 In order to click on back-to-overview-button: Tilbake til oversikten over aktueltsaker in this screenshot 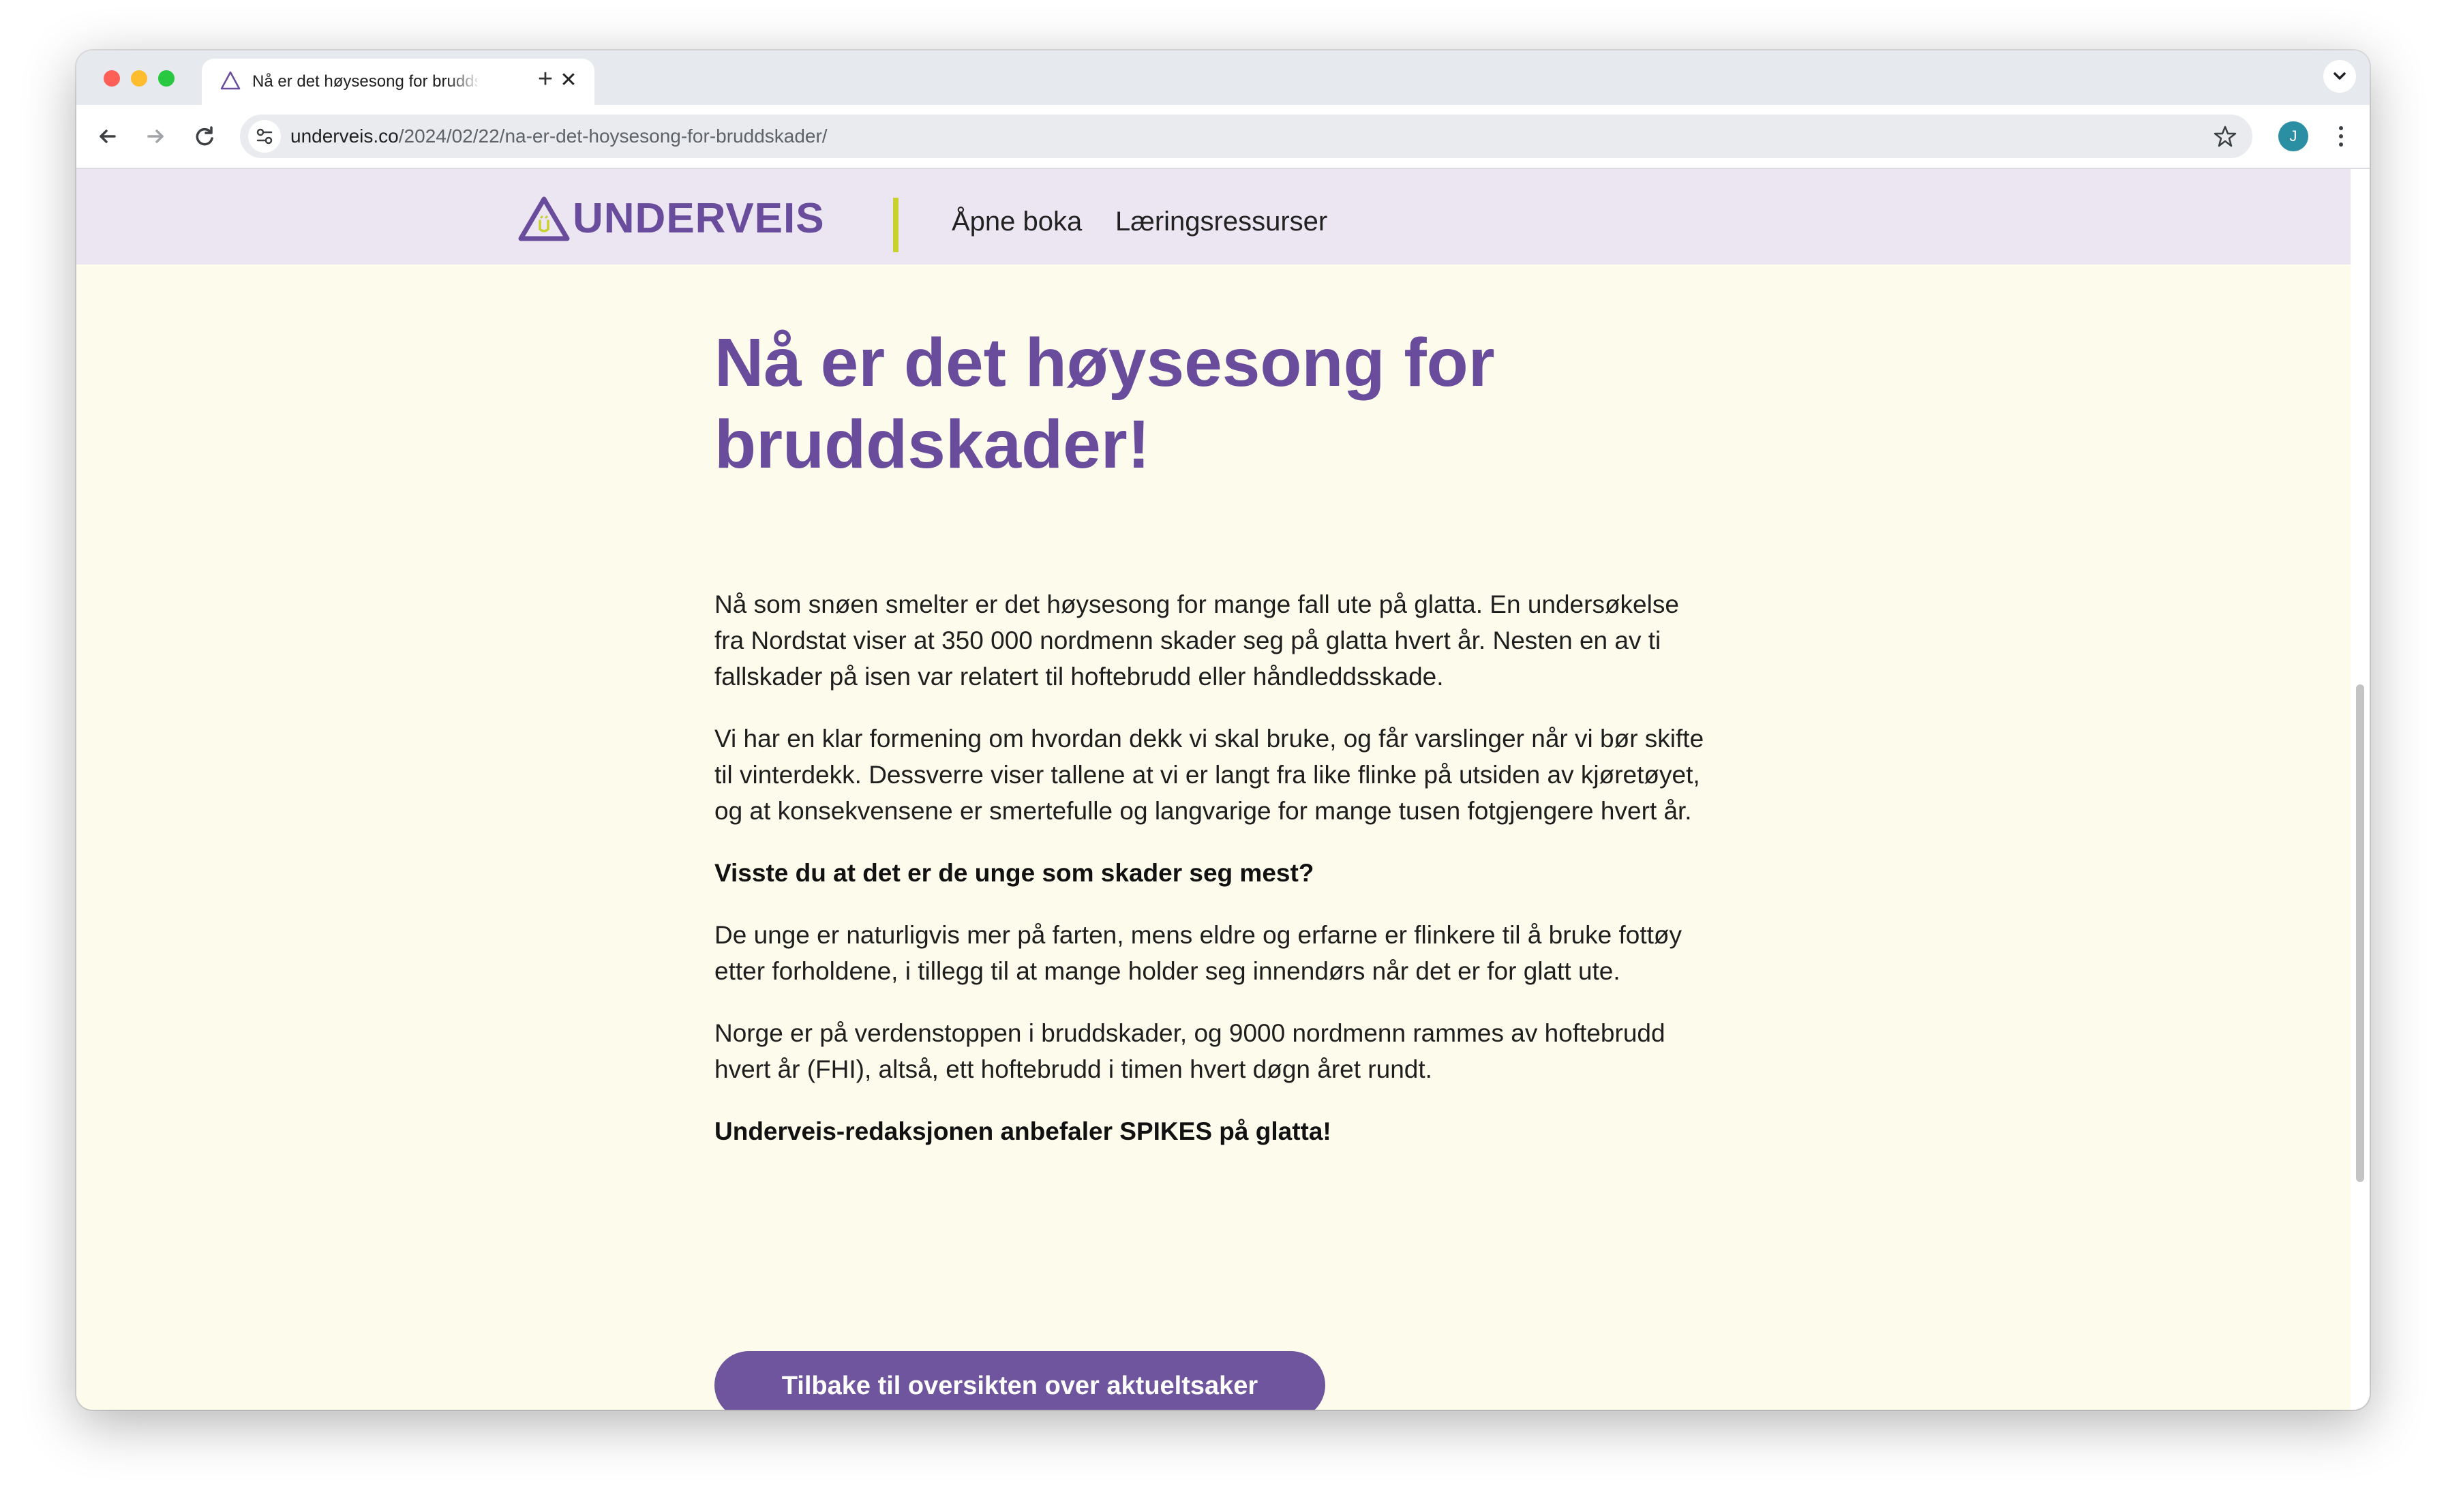, I will do `click(1019, 1381)`.